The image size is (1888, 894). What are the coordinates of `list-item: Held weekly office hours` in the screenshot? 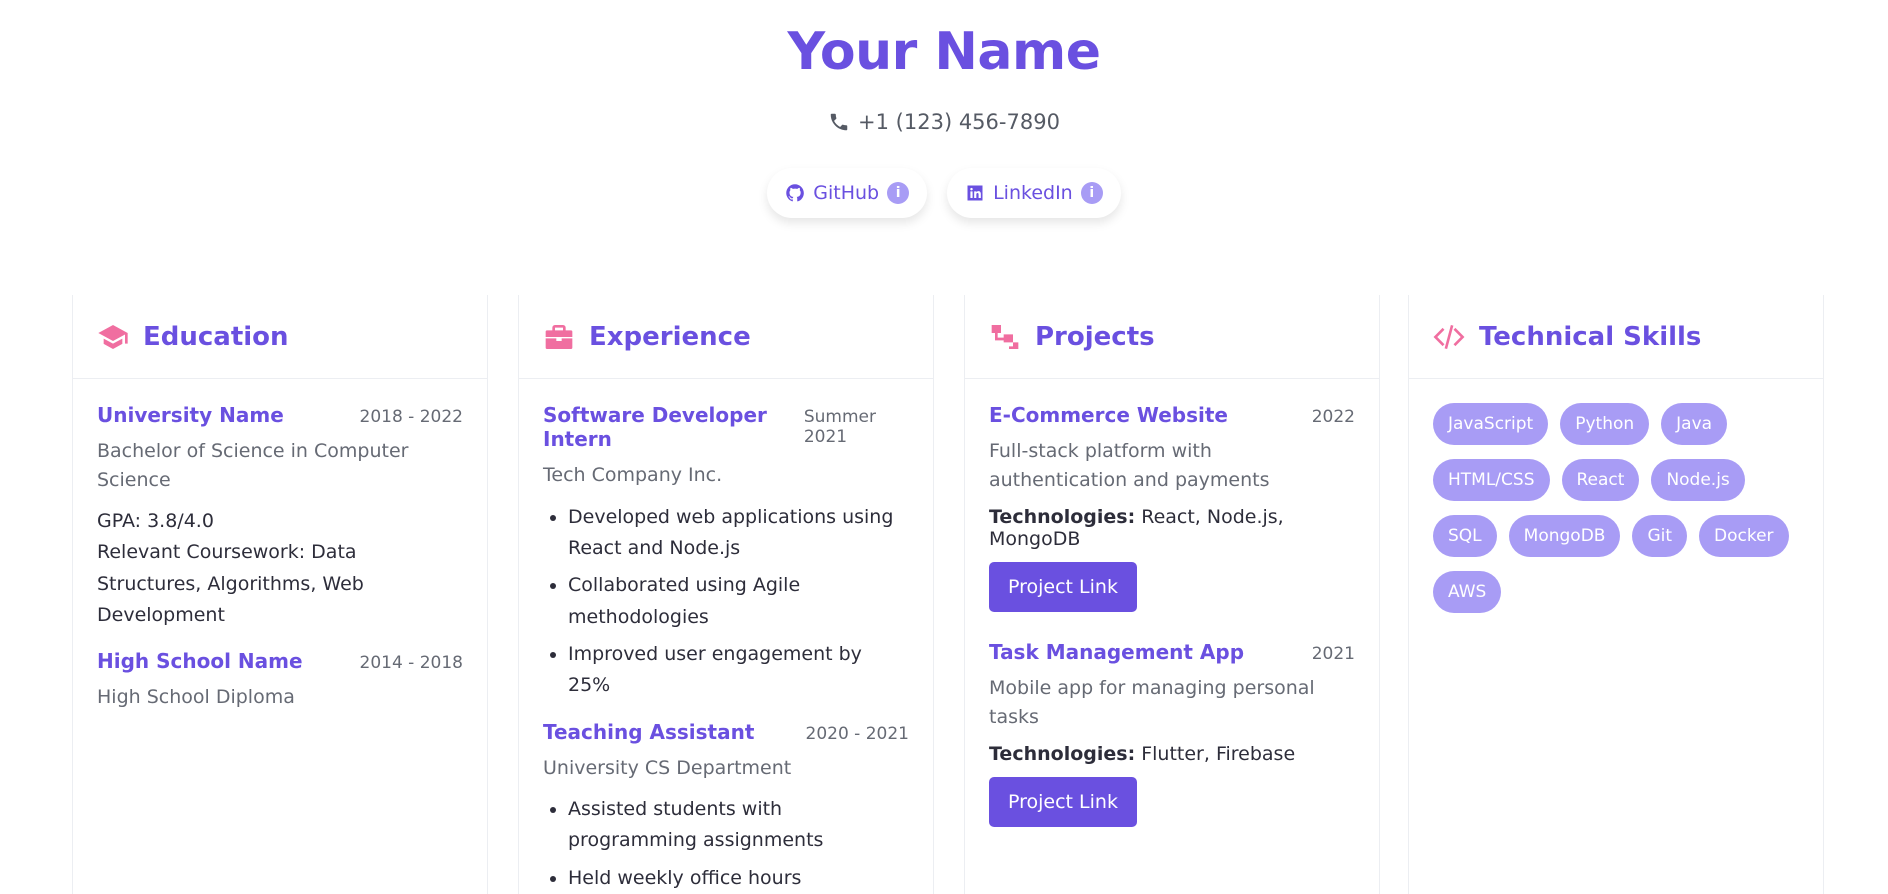 It's located at (738, 878).